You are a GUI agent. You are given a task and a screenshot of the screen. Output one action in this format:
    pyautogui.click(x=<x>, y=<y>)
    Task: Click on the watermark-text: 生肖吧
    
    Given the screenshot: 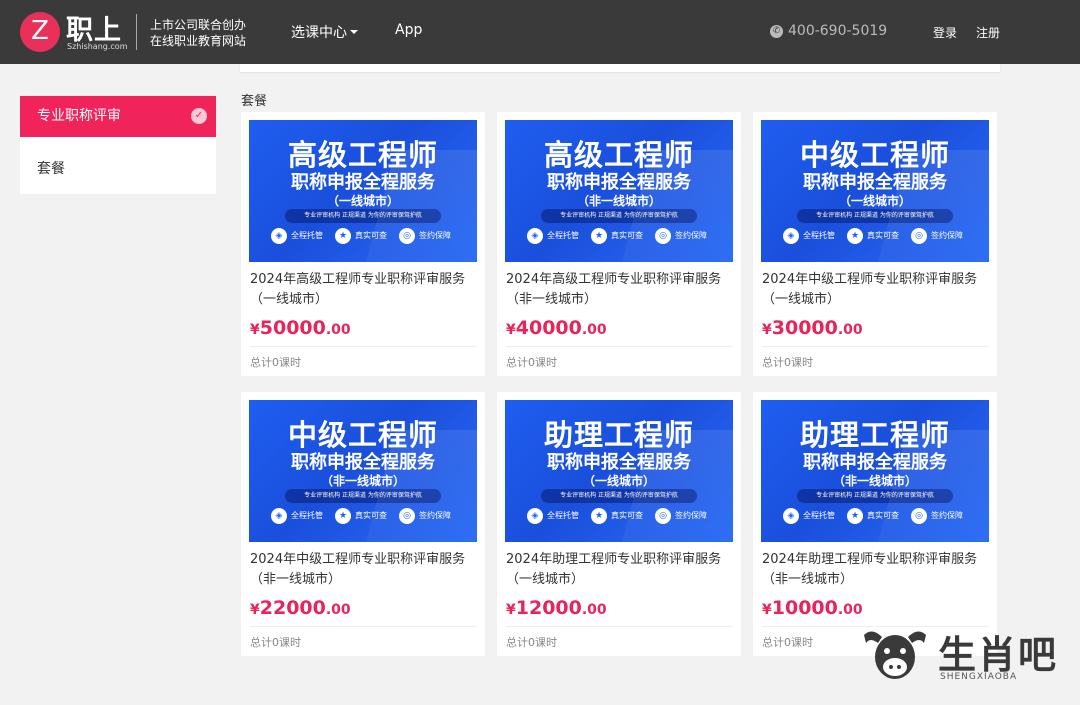 What is the action you would take?
    pyautogui.click(x=998, y=655)
    